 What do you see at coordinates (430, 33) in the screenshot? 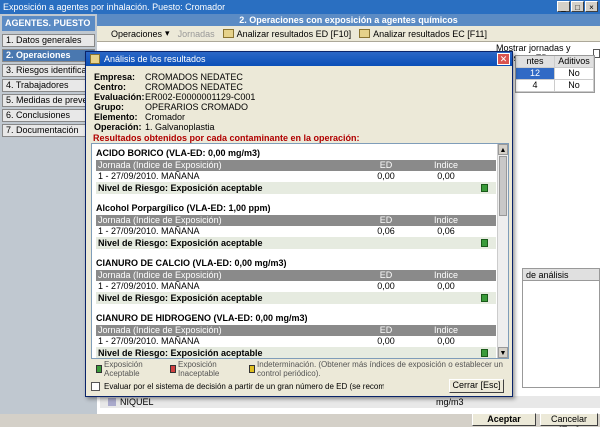
I see `analizar-ec-label: Analizar resultados EC [F11]` at bounding box center [430, 33].